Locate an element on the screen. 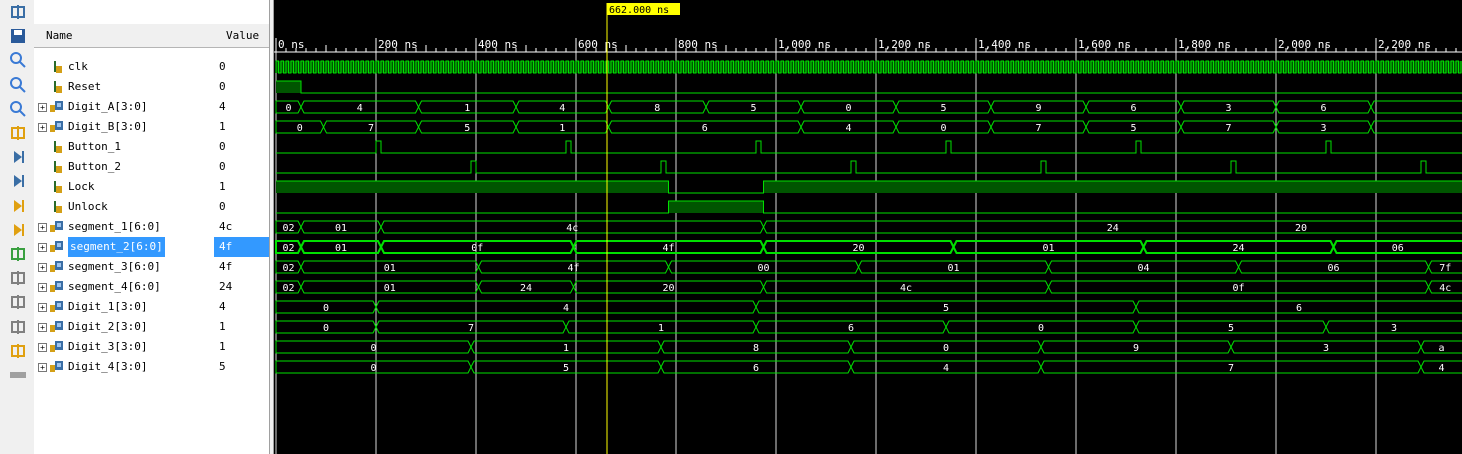 The width and height of the screenshot is (1462, 454). signal-row-digit-1: + Digit_1[3:0] is located at coordinates (124, 307).